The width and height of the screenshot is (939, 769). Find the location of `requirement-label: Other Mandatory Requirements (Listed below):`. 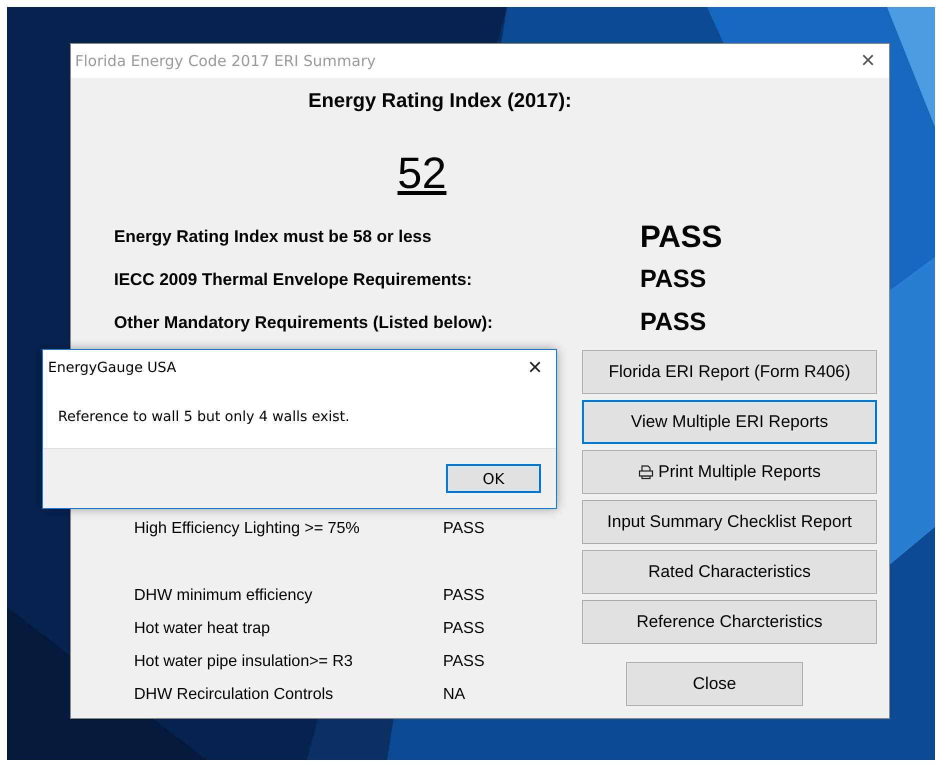

requirement-label: Other Mandatory Requirements (Listed below): is located at coordinates (304, 322).